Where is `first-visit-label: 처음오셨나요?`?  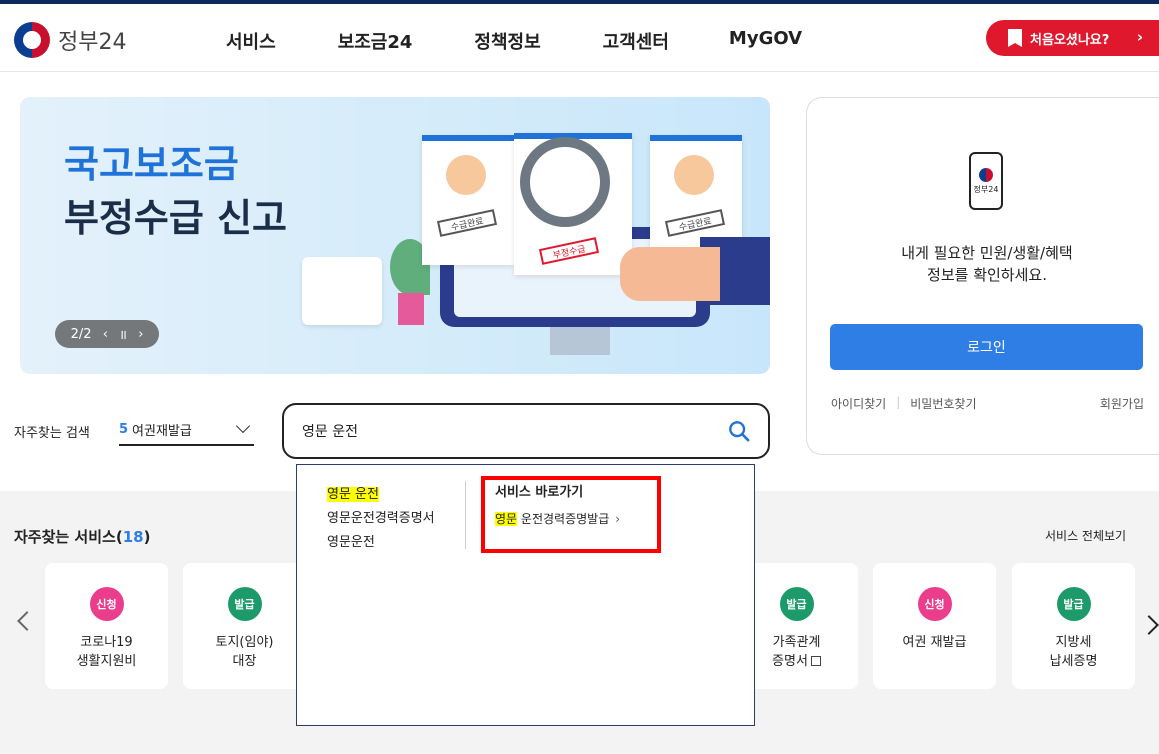
first-visit-label: 처음오셨나요? is located at coordinates (1070, 40).